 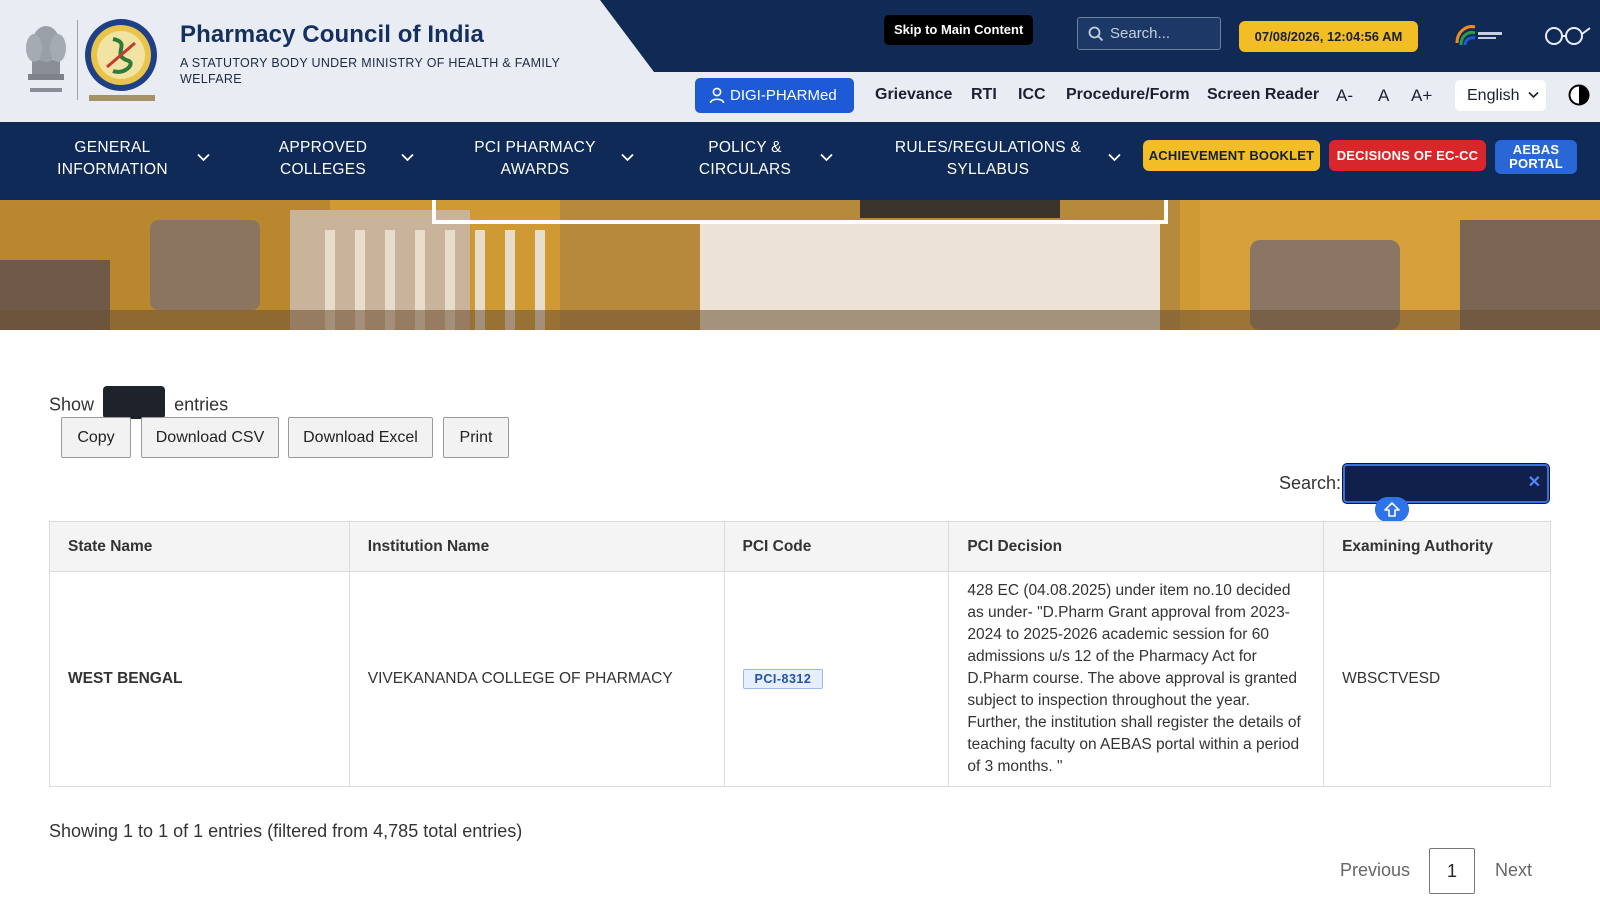 I want to click on font-reset-button: A, so click(x=1383, y=96).